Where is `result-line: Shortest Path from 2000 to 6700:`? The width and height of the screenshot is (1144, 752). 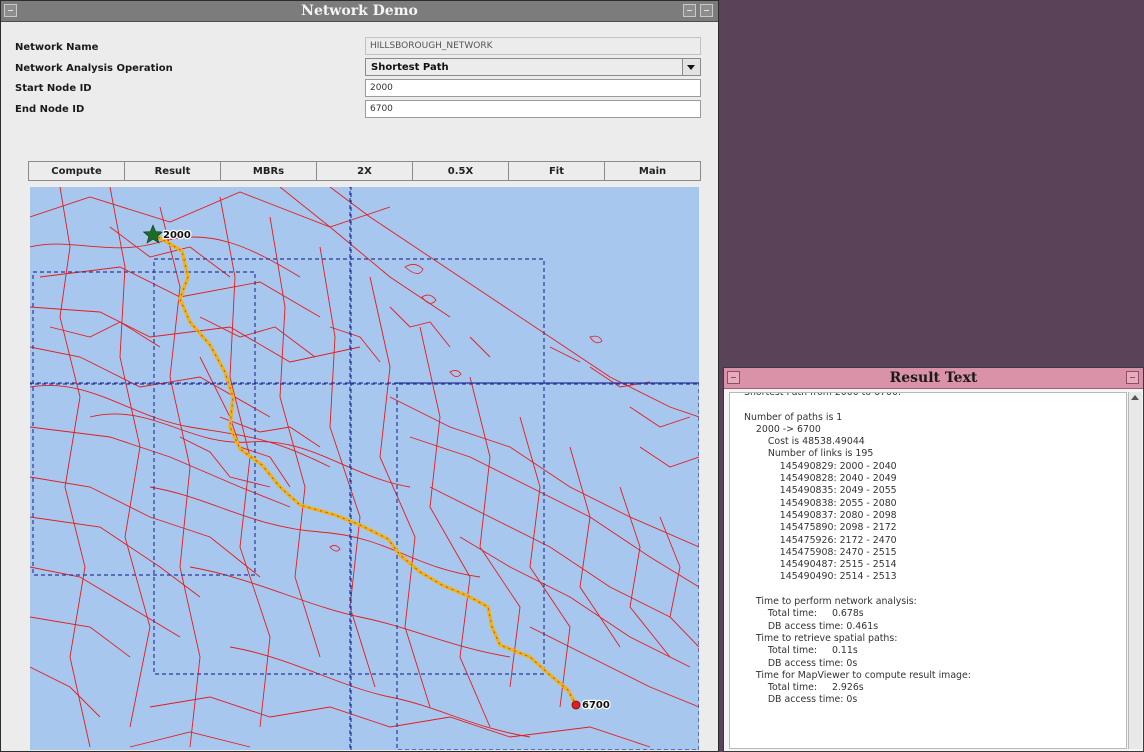
result-line: Shortest Path from 2000 to 6700: is located at coordinates (823, 395).